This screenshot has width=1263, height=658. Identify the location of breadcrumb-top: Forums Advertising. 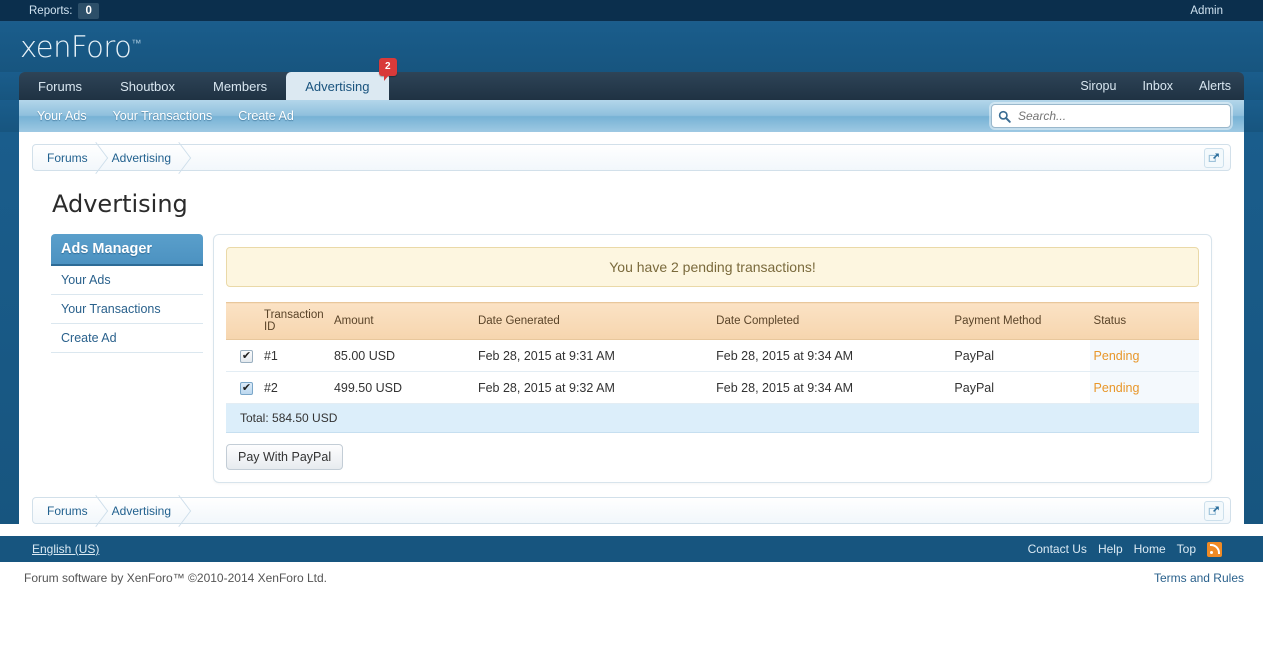
(631, 157).